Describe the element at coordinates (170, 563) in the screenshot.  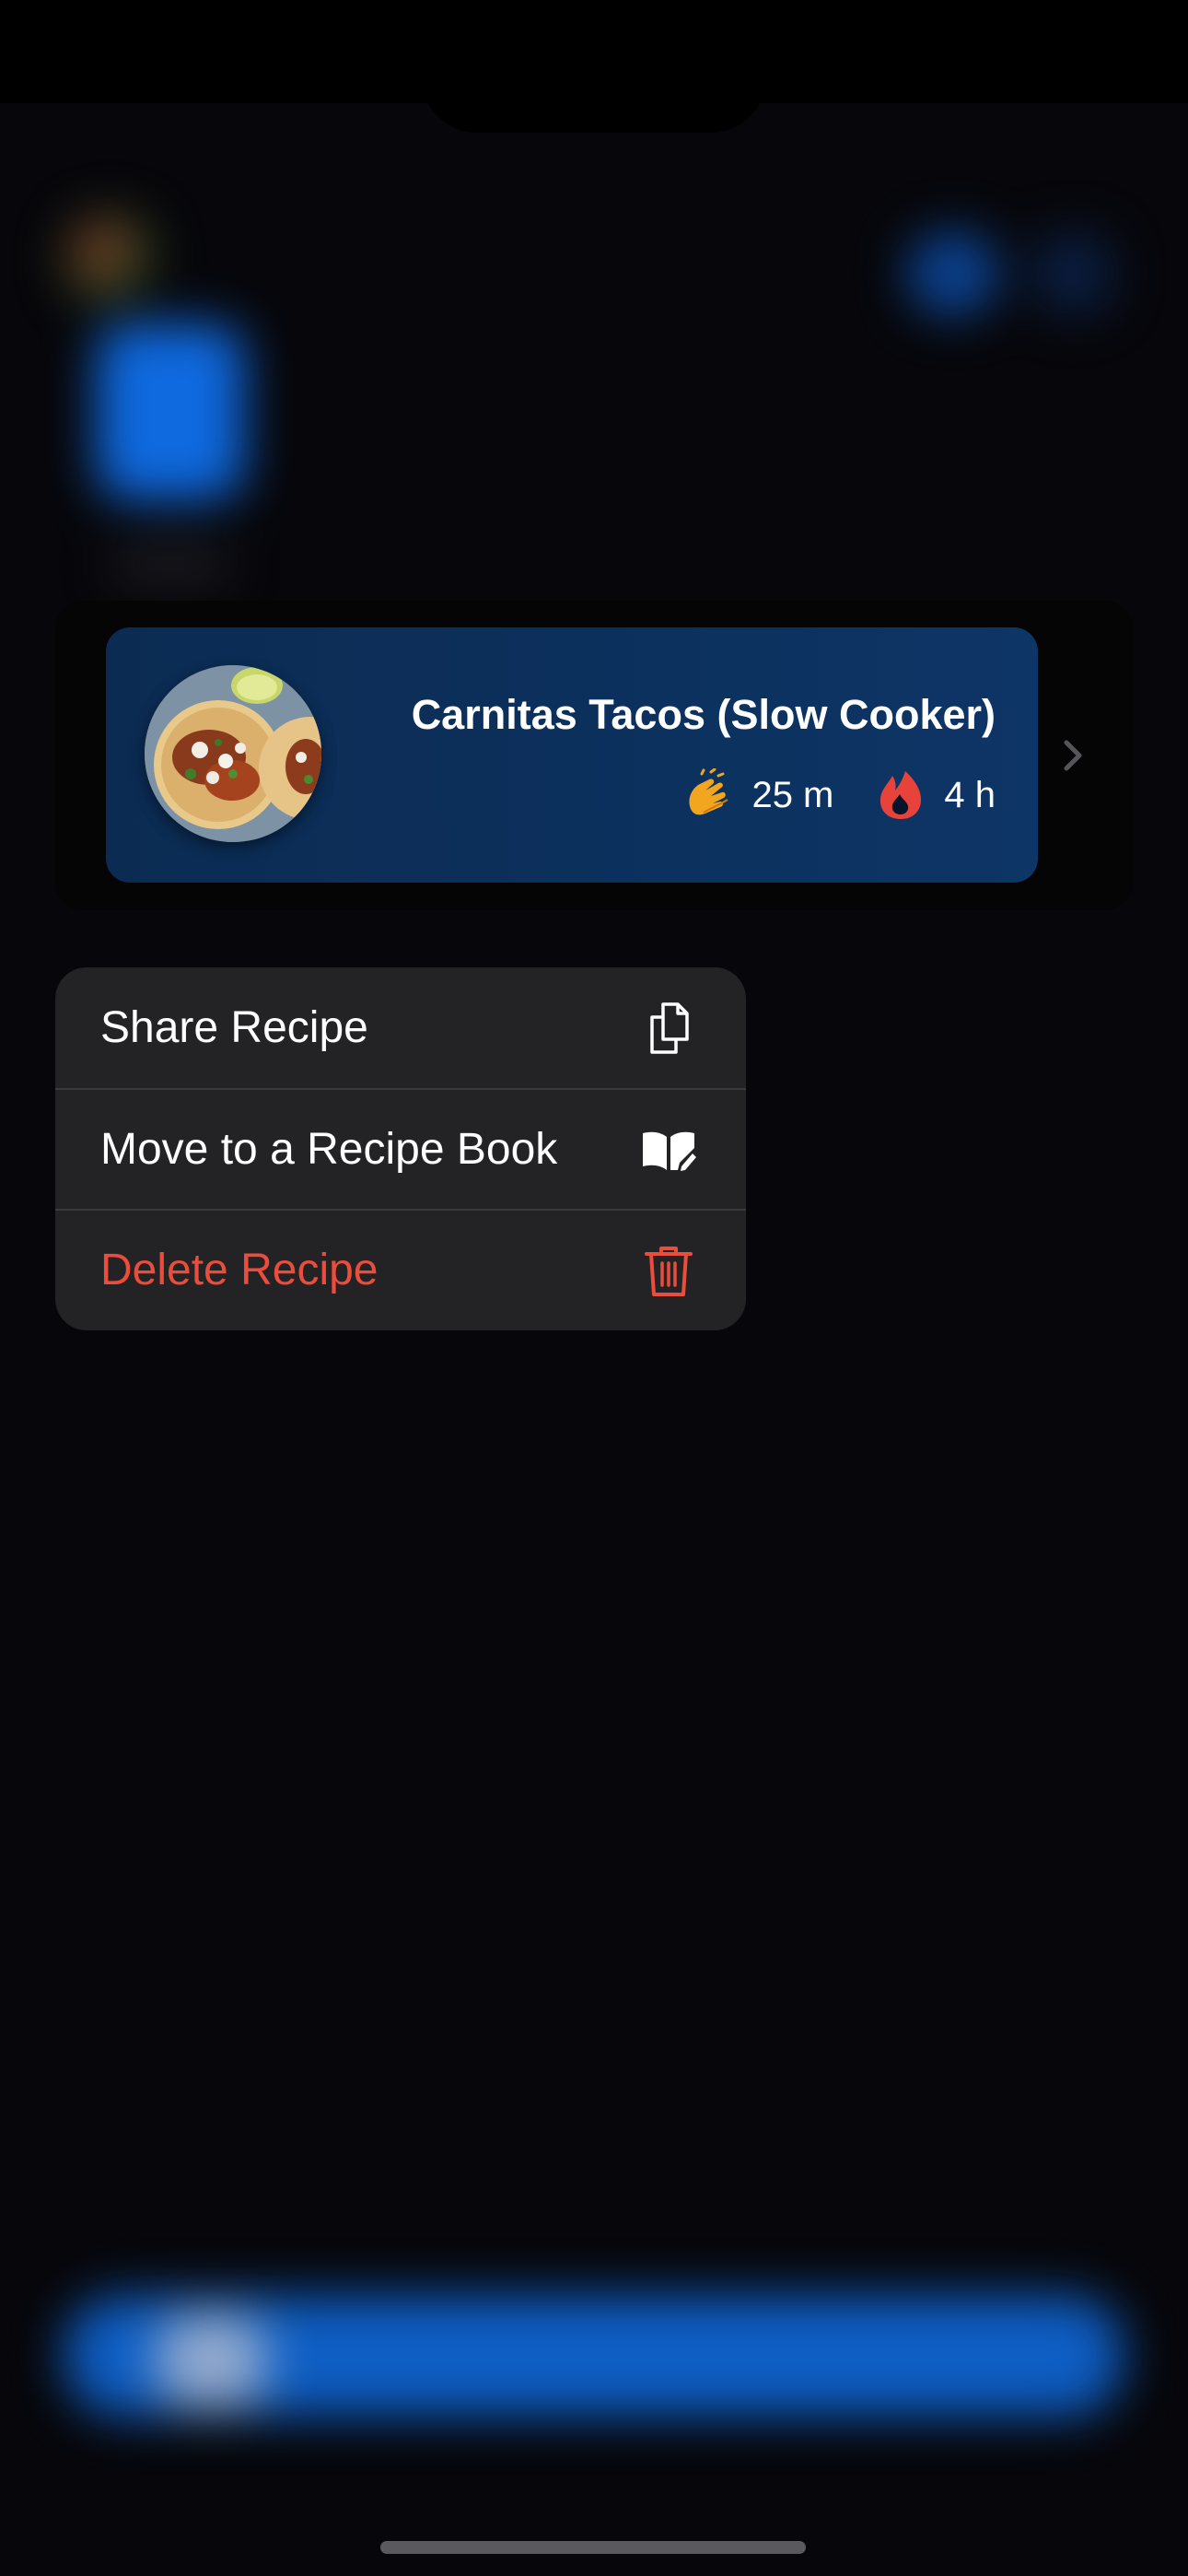
I see `recipe-book-tile-label` at that location.